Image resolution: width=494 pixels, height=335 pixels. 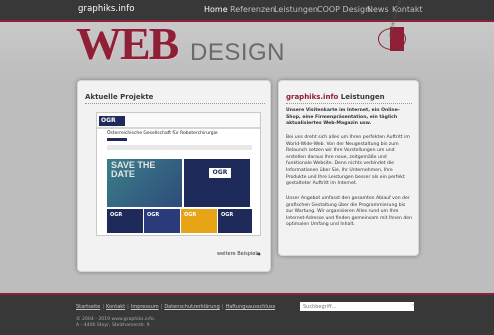 What do you see at coordinates (413, 305) in the screenshot?
I see `search-button: »` at bounding box center [413, 305].